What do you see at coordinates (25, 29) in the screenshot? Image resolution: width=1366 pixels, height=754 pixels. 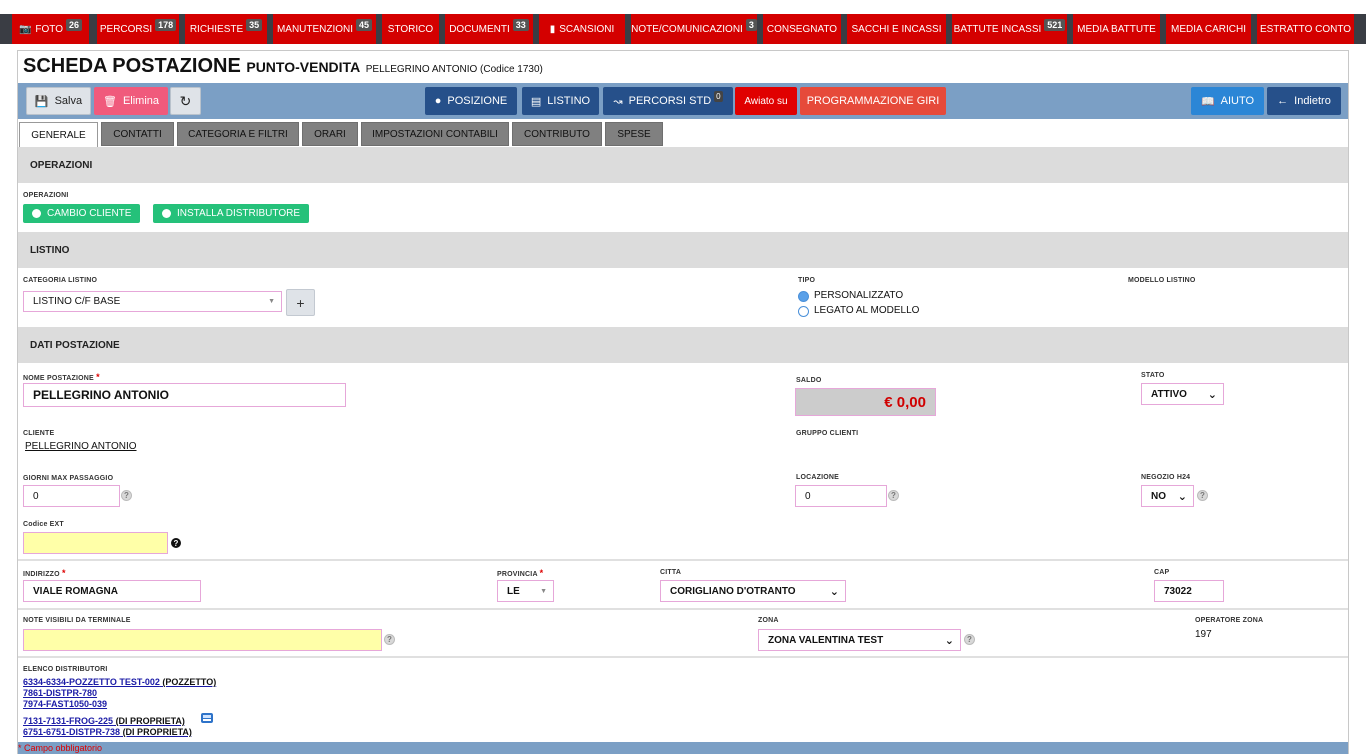 I see `camera-icon: 📷` at bounding box center [25, 29].